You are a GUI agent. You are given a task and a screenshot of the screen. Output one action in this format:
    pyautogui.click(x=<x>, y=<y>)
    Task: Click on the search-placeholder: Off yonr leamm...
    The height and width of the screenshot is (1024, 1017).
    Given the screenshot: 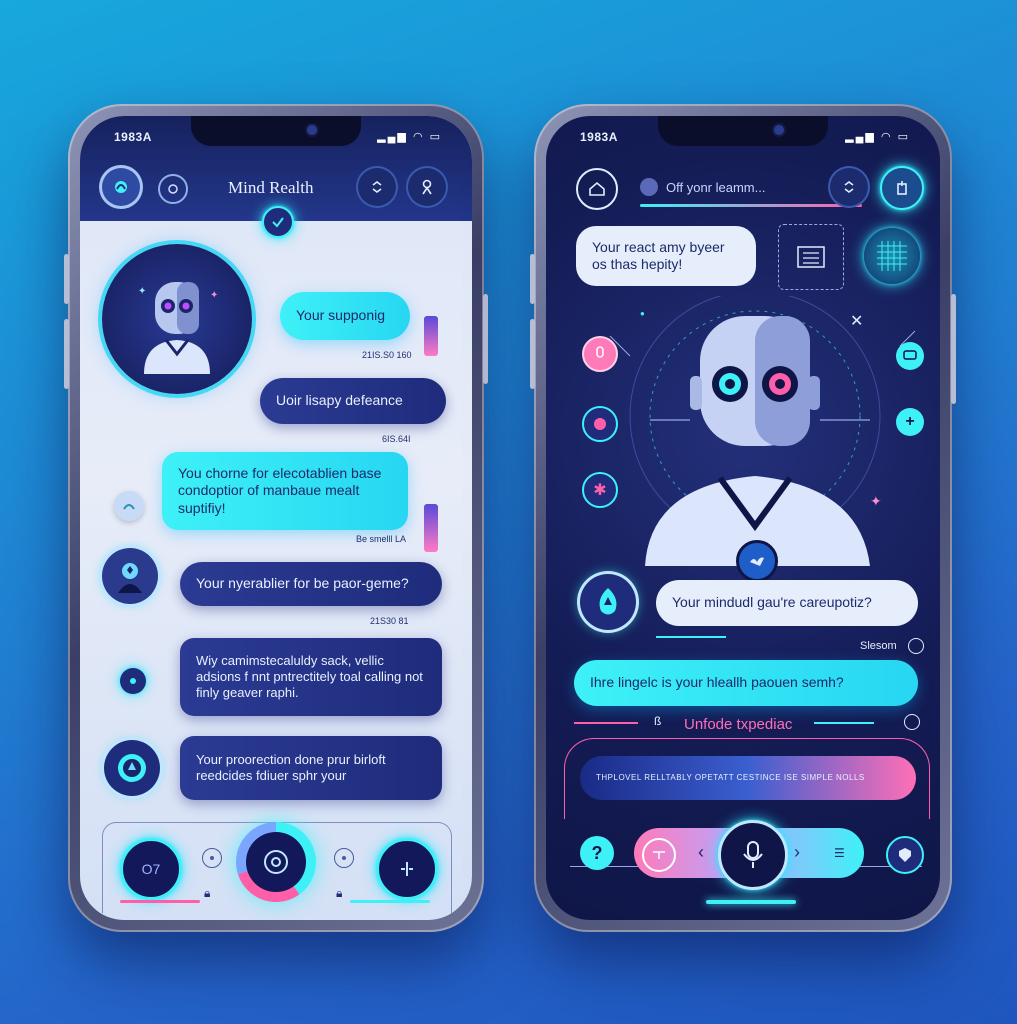 What is the action you would take?
    pyautogui.click(x=716, y=187)
    